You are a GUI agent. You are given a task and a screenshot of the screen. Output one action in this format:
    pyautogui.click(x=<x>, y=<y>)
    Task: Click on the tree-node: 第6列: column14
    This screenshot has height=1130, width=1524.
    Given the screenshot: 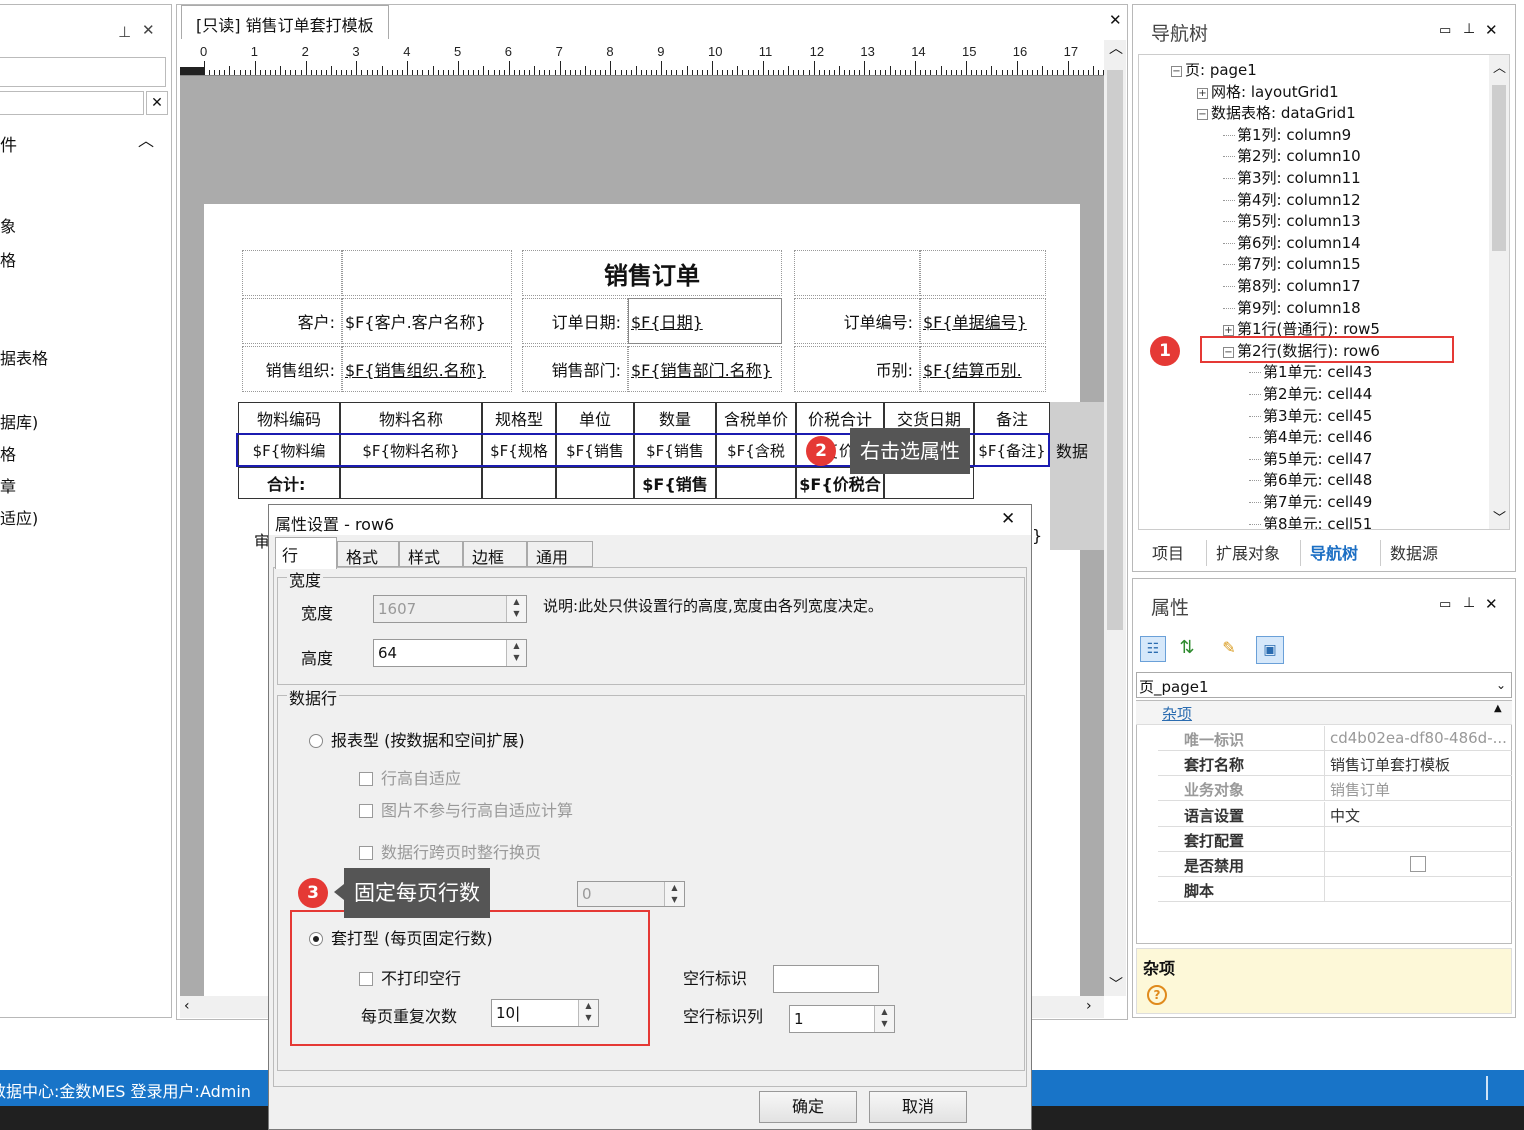 What is the action you would take?
    pyautogui.click(x=1292, y=242)
    